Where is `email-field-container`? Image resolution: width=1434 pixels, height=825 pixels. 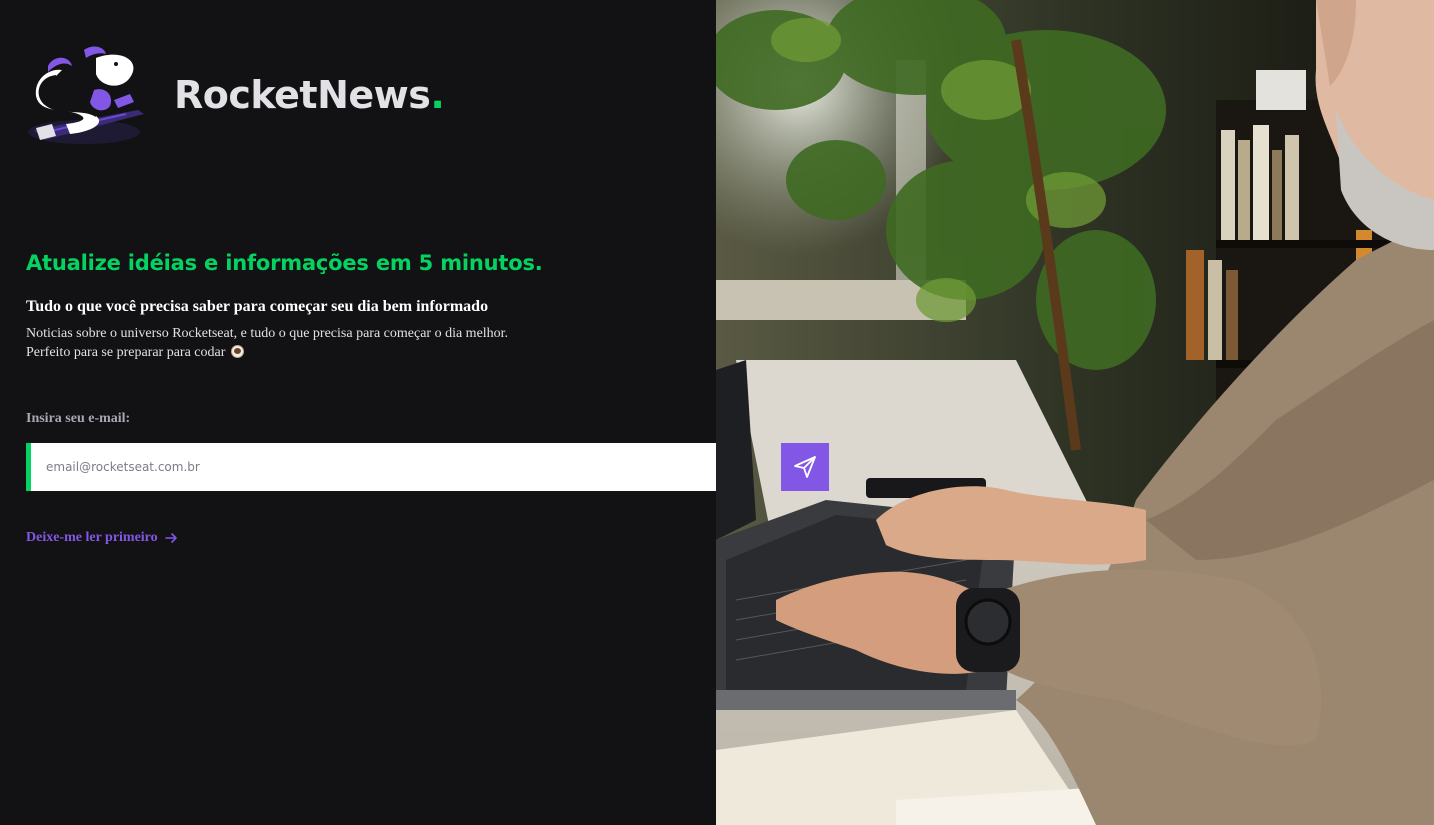
email-field-container is located at coordinates (403, 467).